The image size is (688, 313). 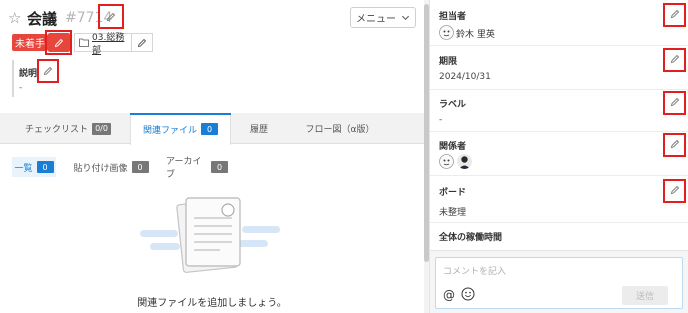 What do you see at coordinates (465, 77) in the screenshot?
I see `due-date: 2024/10/31` at bounding box center [465, 77].